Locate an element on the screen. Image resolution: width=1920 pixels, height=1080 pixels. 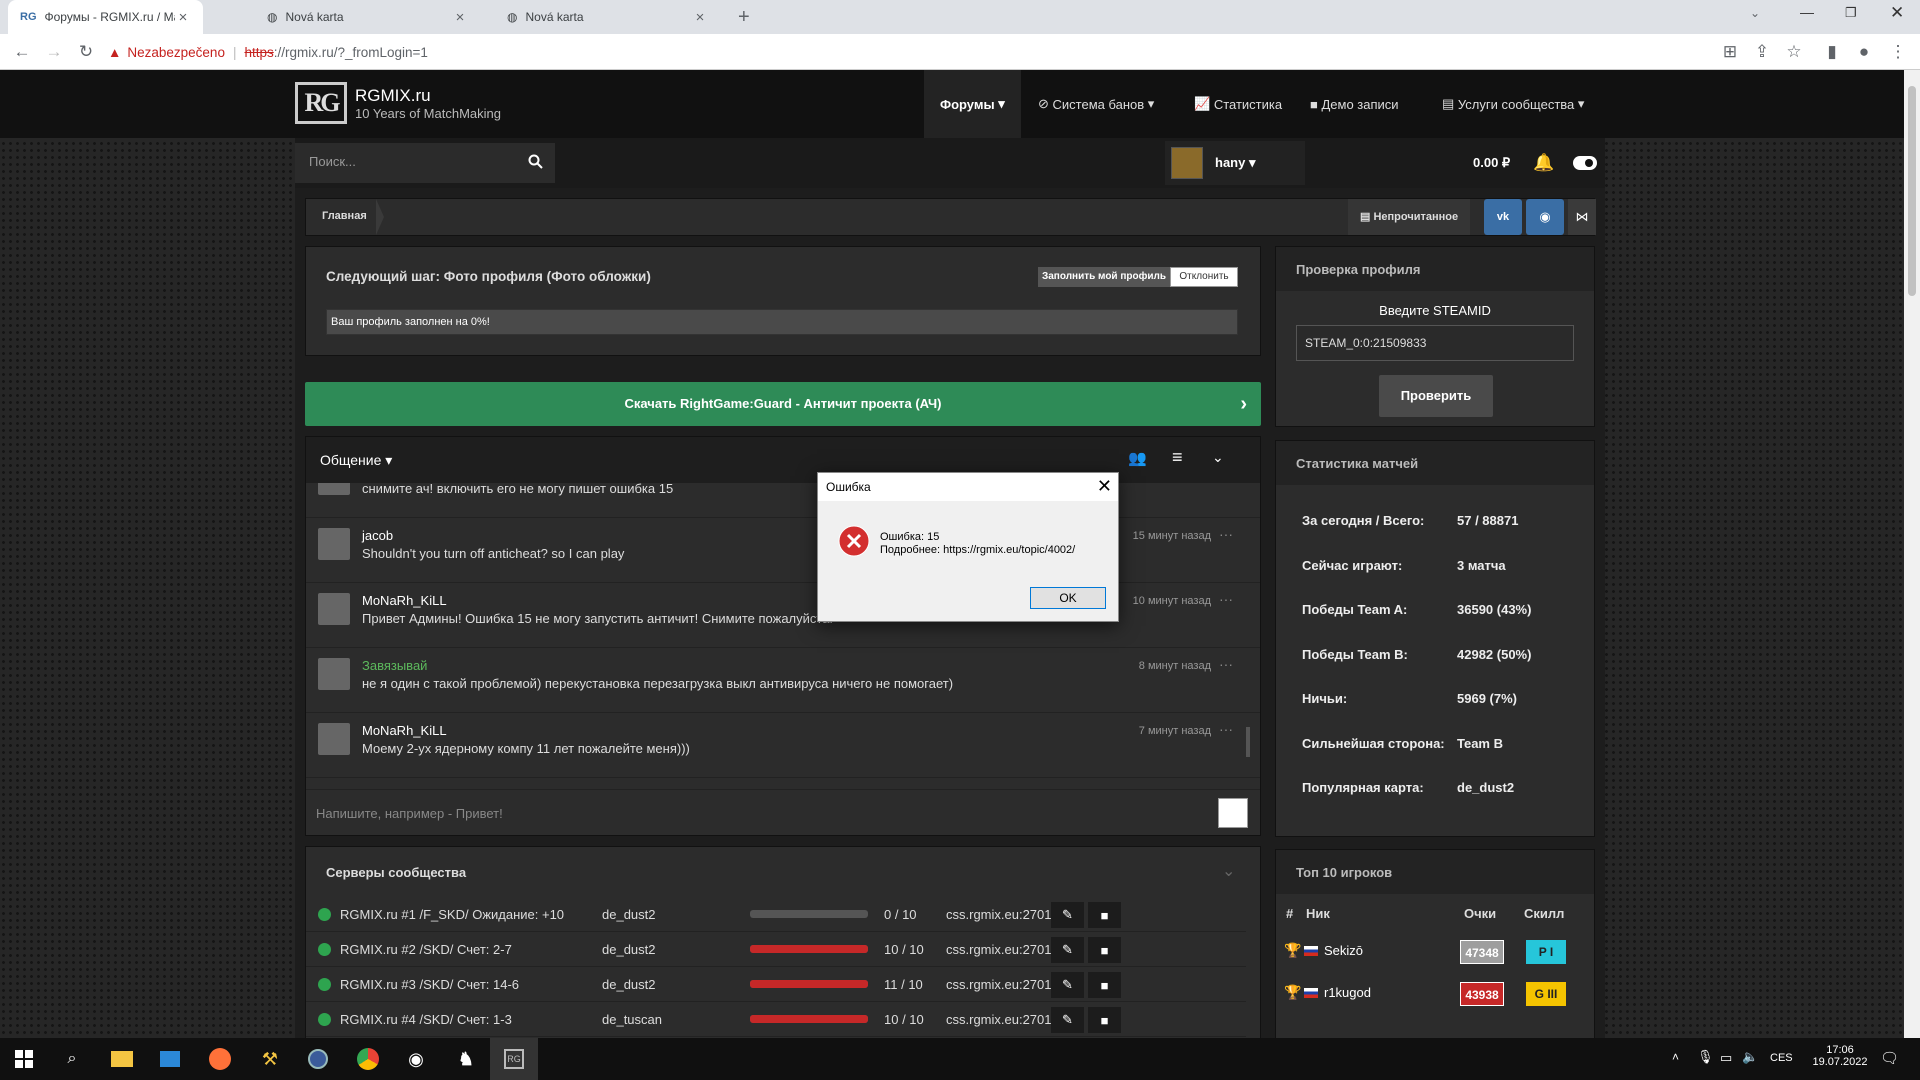
counter-strike-icon: ♞ is located at coordinates (466, 1059).